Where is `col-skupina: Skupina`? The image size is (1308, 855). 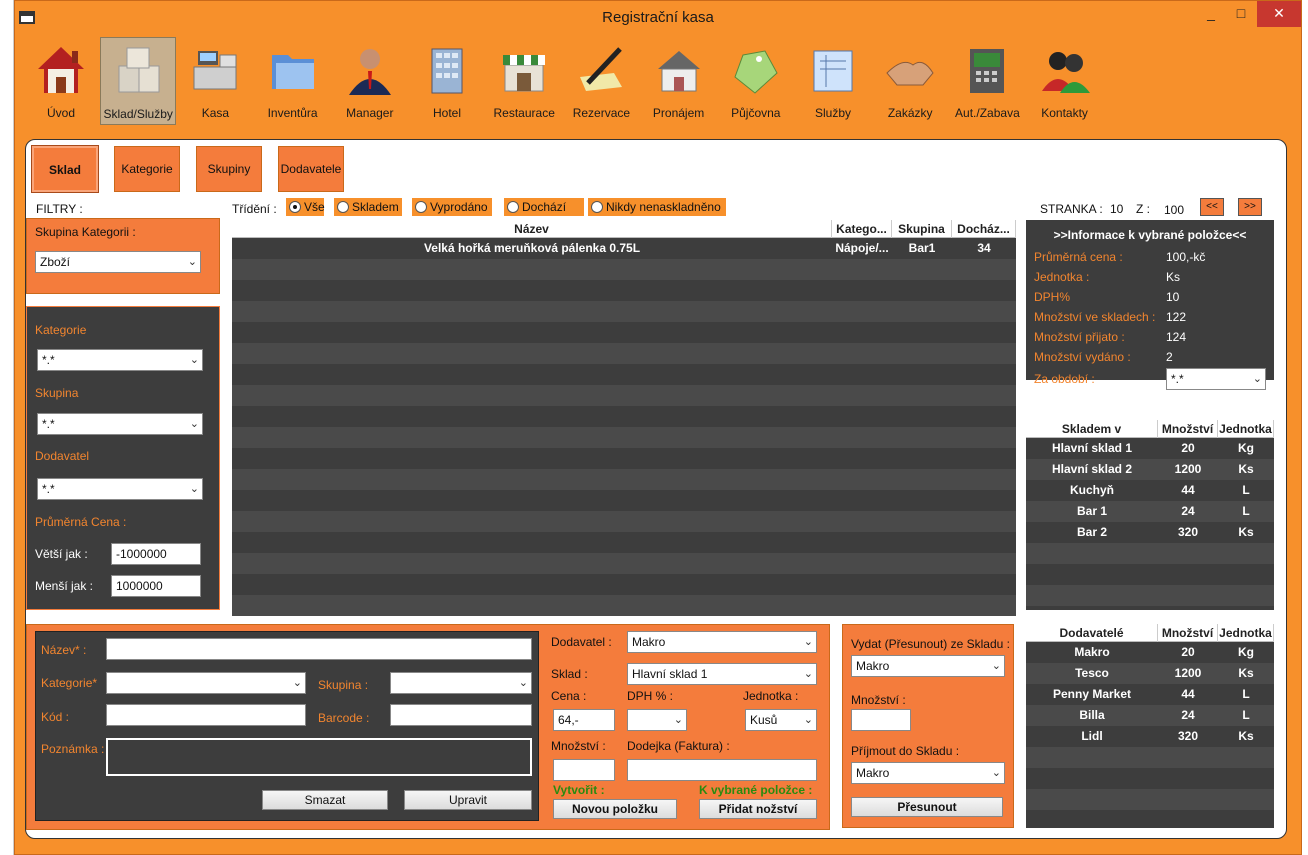 col-skupina: Skupina is located at coordinates (922, 229).